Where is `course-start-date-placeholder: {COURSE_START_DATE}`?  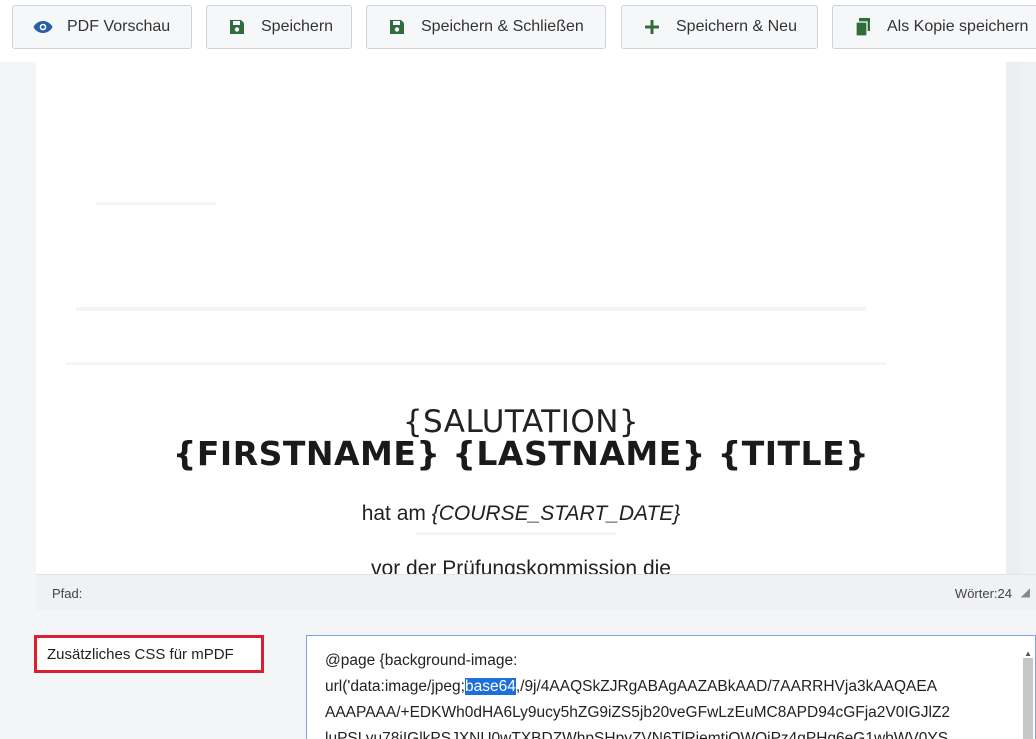
course-start-date-placeholder: {COURSE_START_DATE} is located at coordinates (556, 513).